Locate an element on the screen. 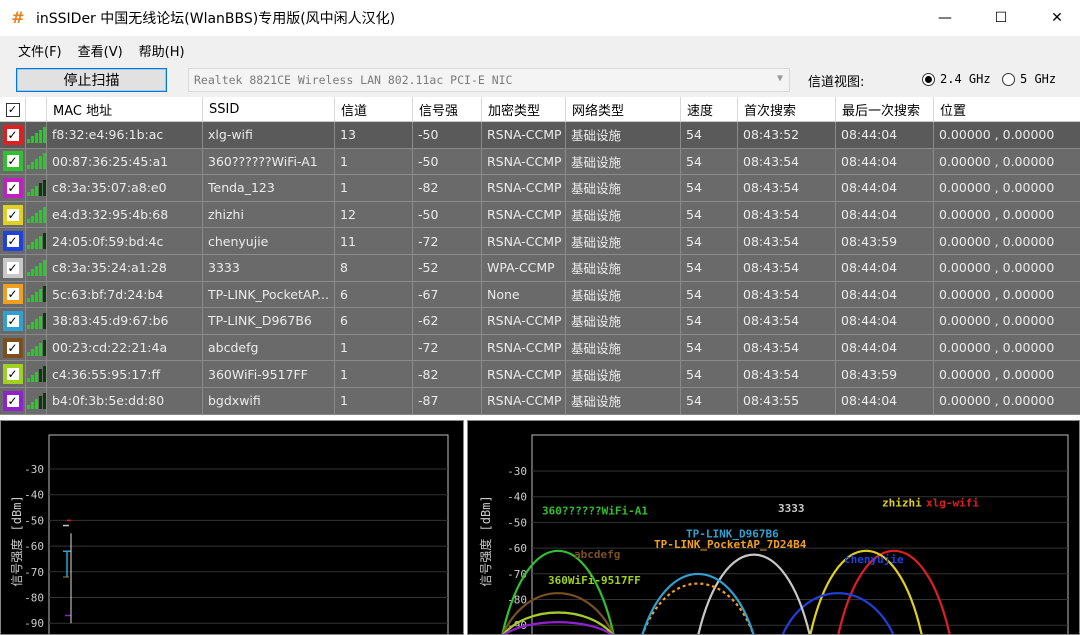 Image resolution: width=1080 pixels, height=635 pixels. cell-last-seen: 08:43:59 is located at coordinates (885, 374).